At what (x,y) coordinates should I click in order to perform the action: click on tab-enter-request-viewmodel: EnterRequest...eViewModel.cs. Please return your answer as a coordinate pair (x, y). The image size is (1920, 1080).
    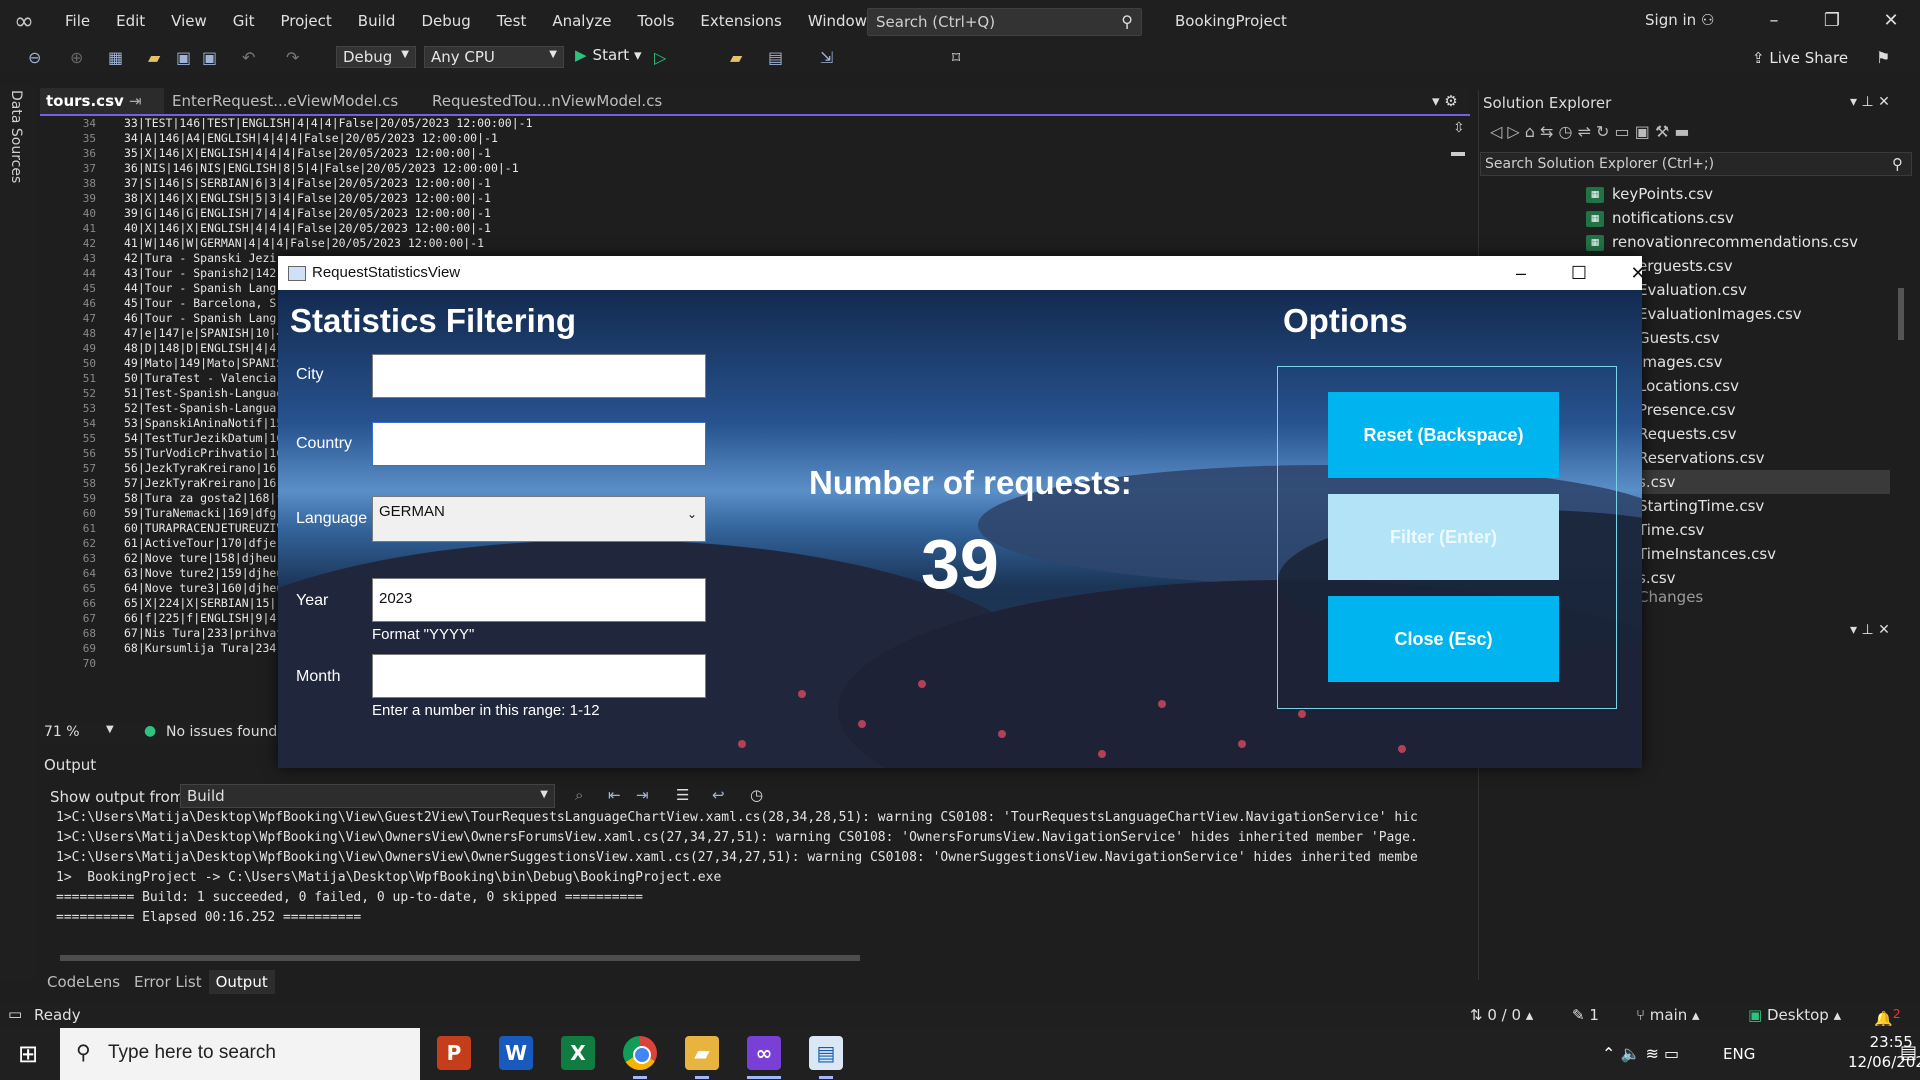
    Looking at the image, I should click on (285, 101).